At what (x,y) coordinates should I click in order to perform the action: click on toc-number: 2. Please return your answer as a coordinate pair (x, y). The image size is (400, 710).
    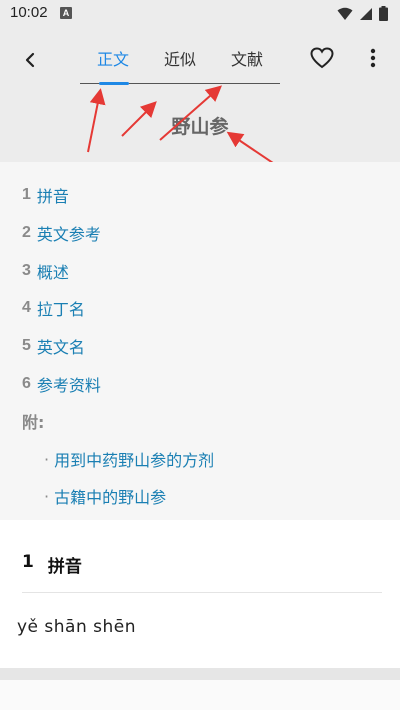
    Looking at the image, I should click on (26, 232).